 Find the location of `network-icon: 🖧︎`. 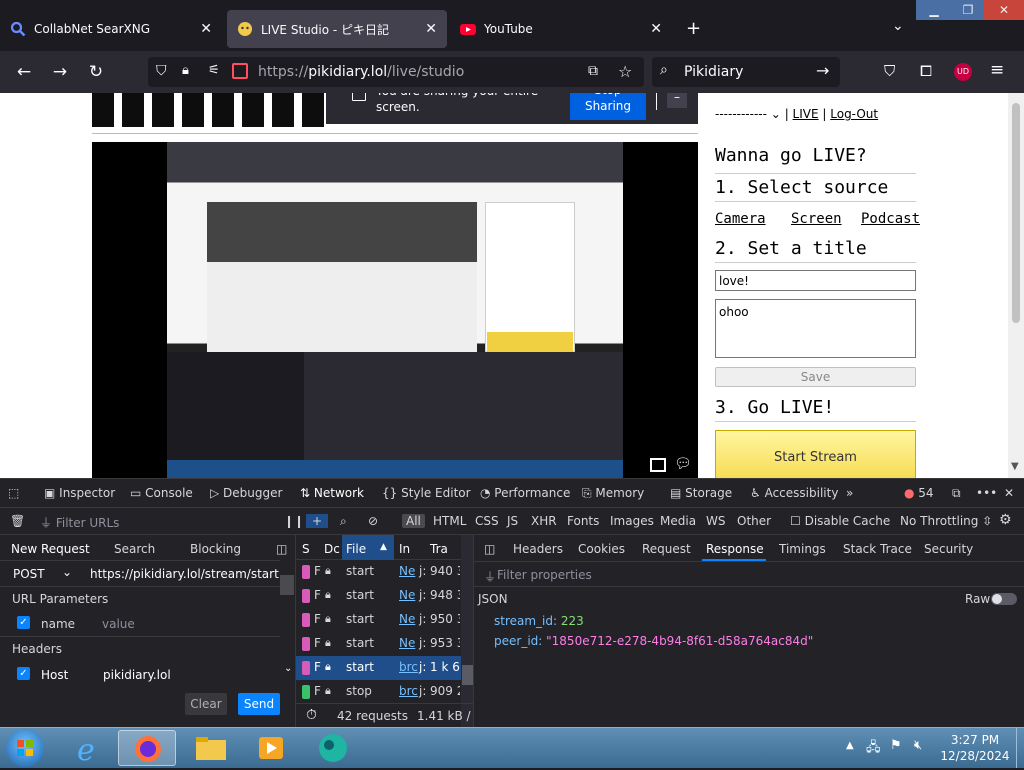

network-icon: 🖧︎ is located at coordinates (873, 749).